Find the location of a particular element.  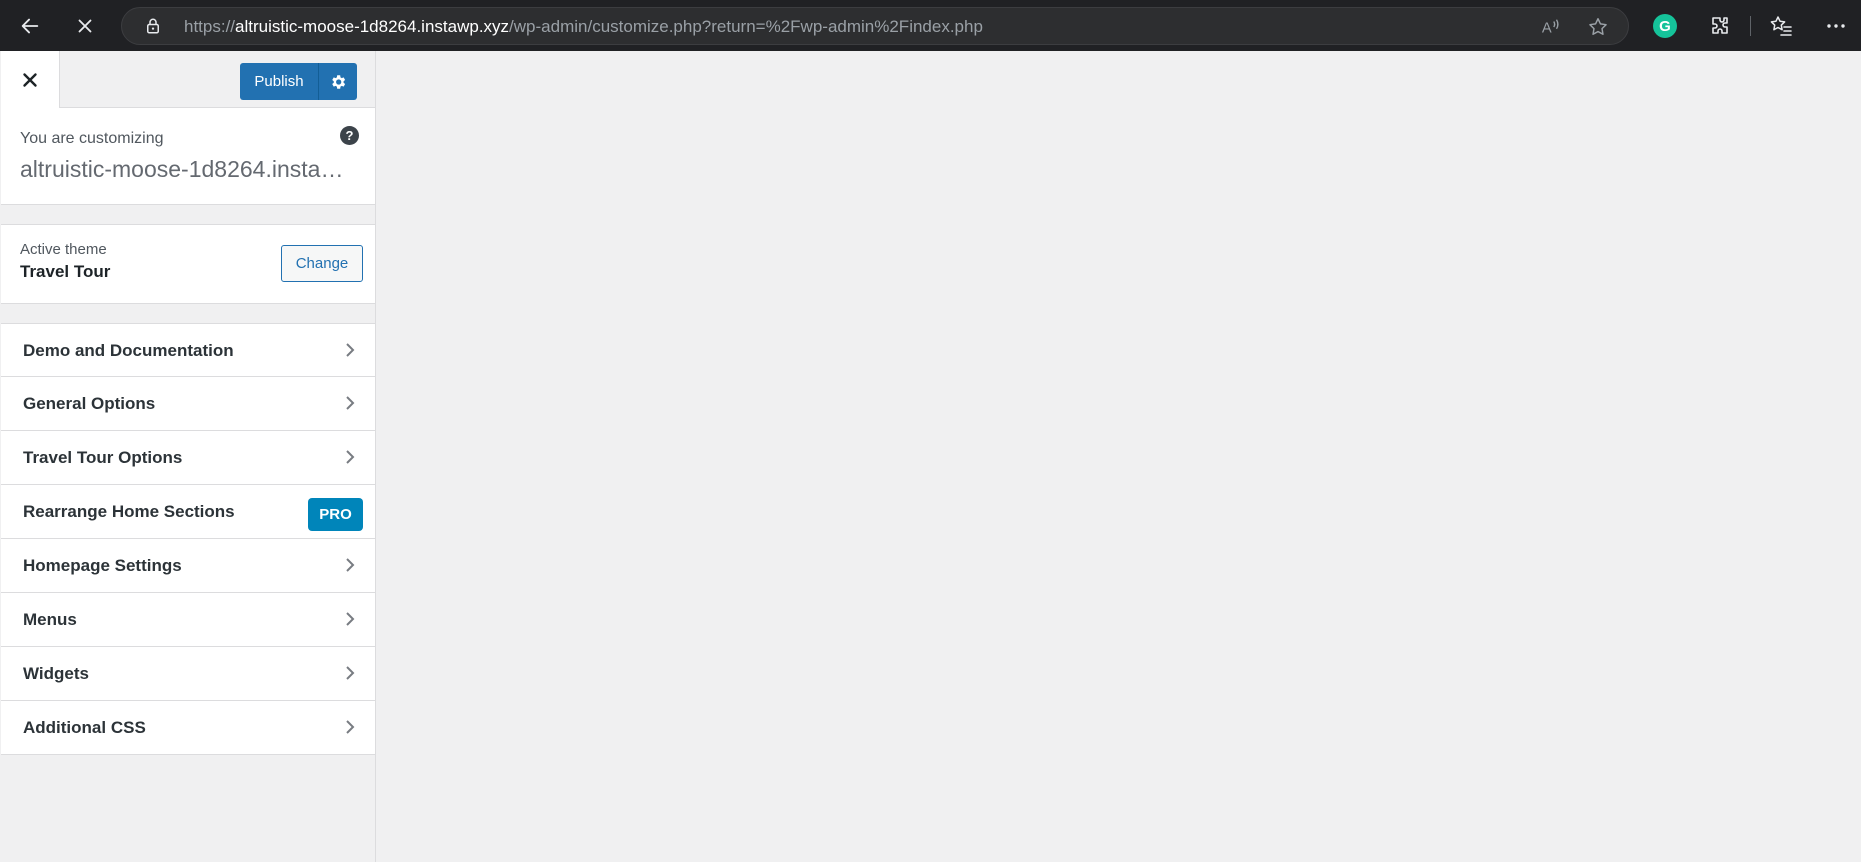

pro-badge: PRO is located at coordinates (335, 514).